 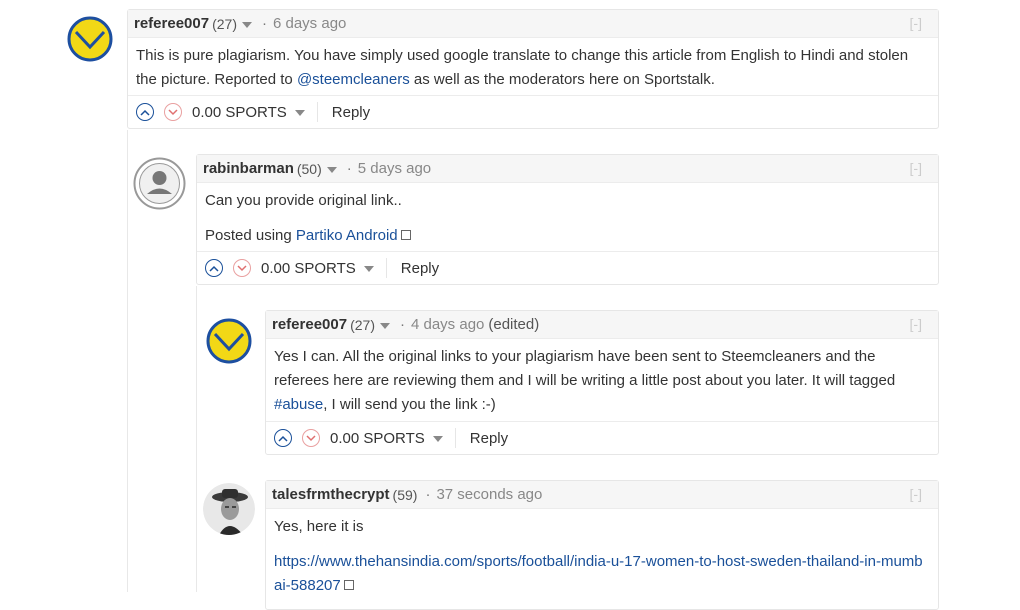 What do you see at coordinates (298, 404) in the screenshot?
I see `hashtag-link: #abuse` at bounding box center [298, 404].